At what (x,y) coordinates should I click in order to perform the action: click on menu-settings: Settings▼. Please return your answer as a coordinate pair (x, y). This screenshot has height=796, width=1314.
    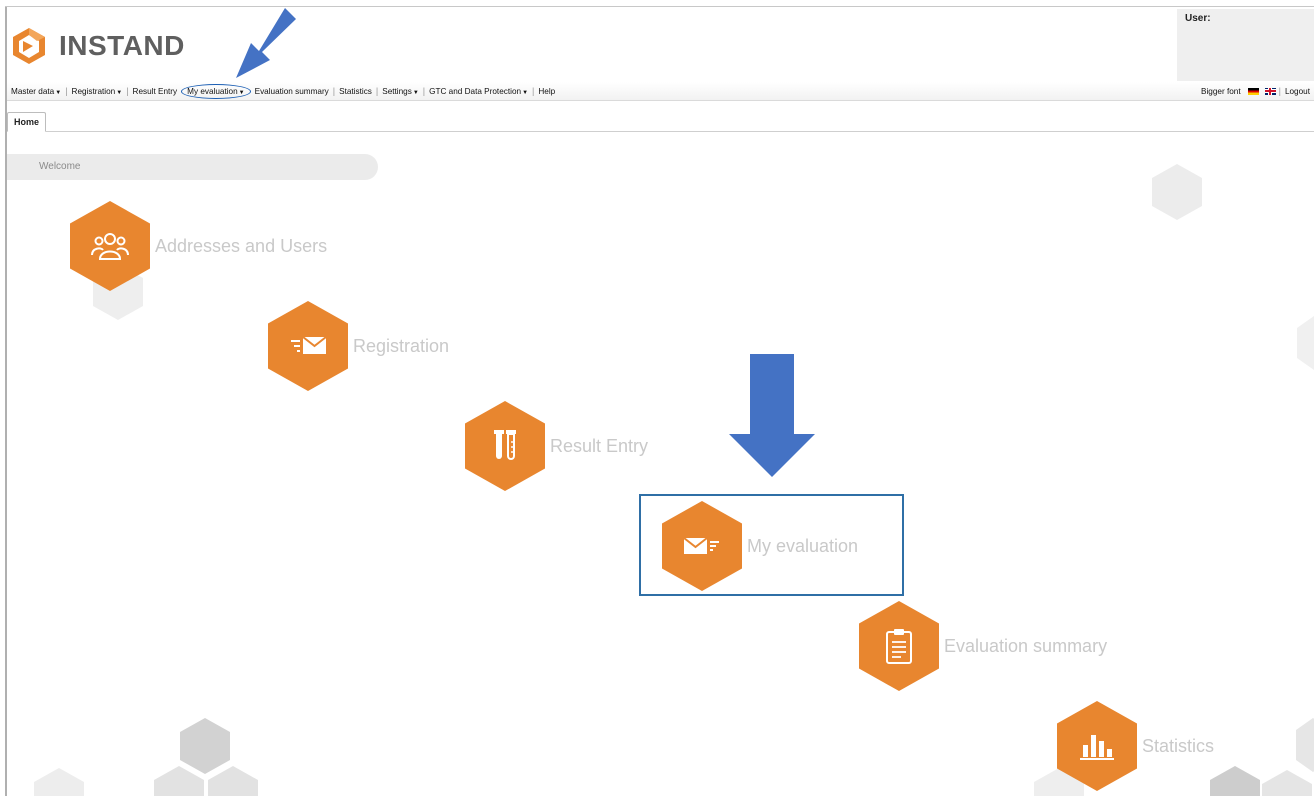
    Looking at the image, I should click on (400, 91).